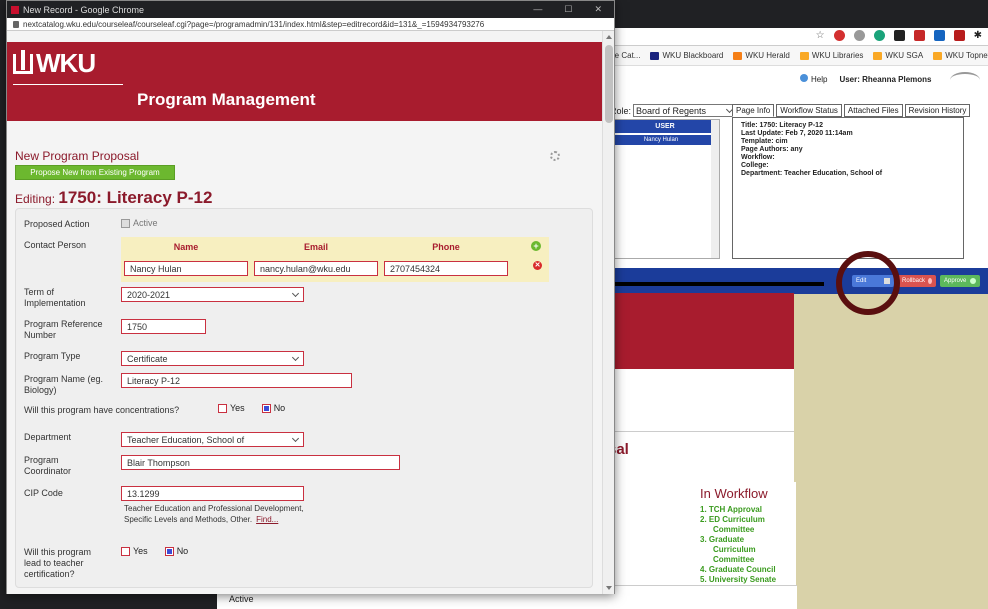 This screenshot has width=988, height=609. Describe the element at coordinates (316, 268) in the screenshot. I see `contact-email-input: nancy.hulan@wku.edu` at that location.